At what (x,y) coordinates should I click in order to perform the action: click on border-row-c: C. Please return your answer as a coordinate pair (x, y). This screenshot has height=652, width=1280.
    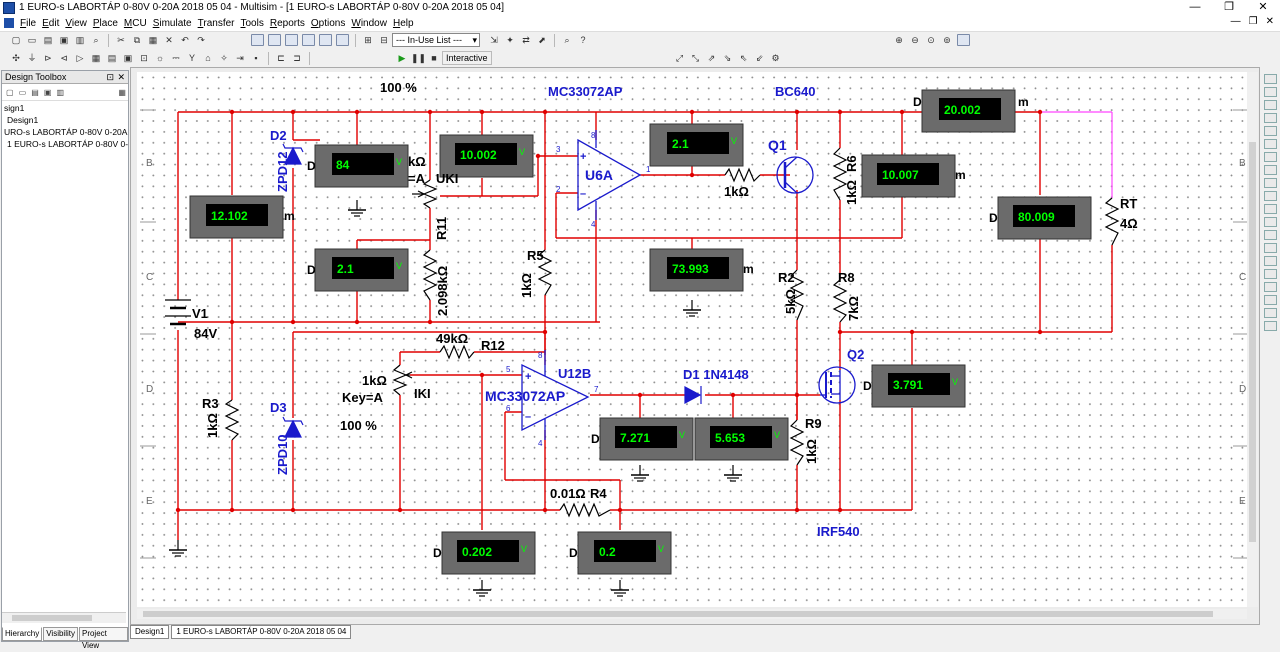
    Looking at the image, I should click on (149, 277).